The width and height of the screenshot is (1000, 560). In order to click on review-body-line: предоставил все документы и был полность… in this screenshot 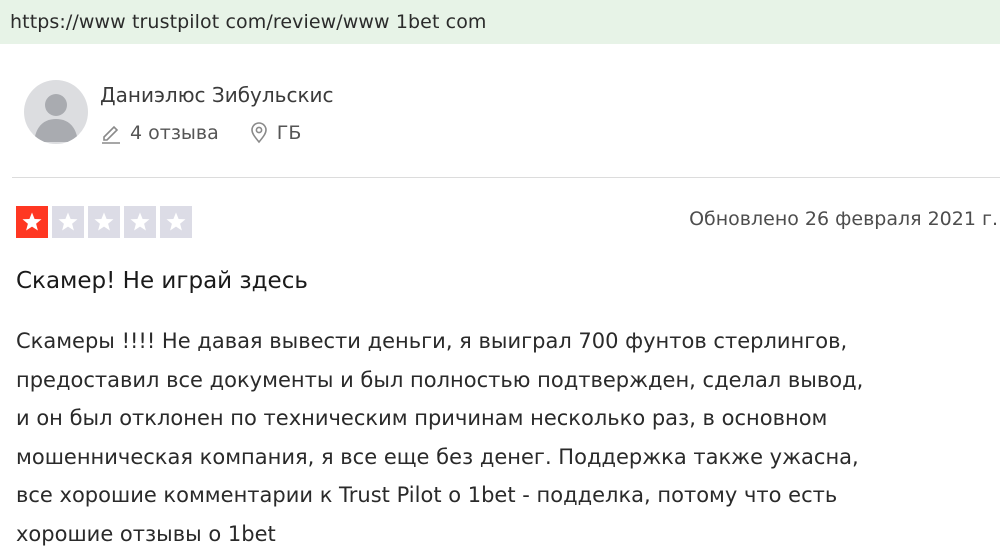, I will do `click(440, 379)`.